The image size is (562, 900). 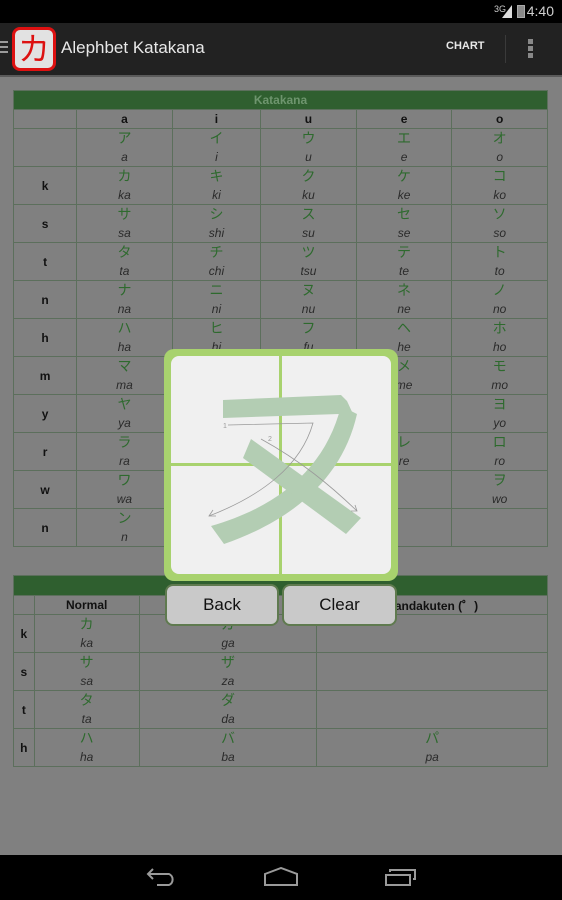 I want to click on kana-cell: ホ ho, so click(x=499, y=337).